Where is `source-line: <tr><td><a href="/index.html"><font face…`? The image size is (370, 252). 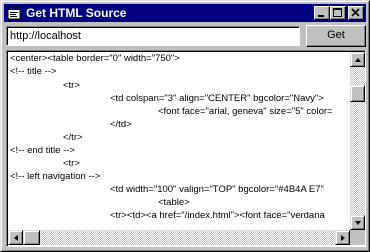
source-line: <tr><td><a href="/index.html"><font face… is located at coordinates (217, 215).